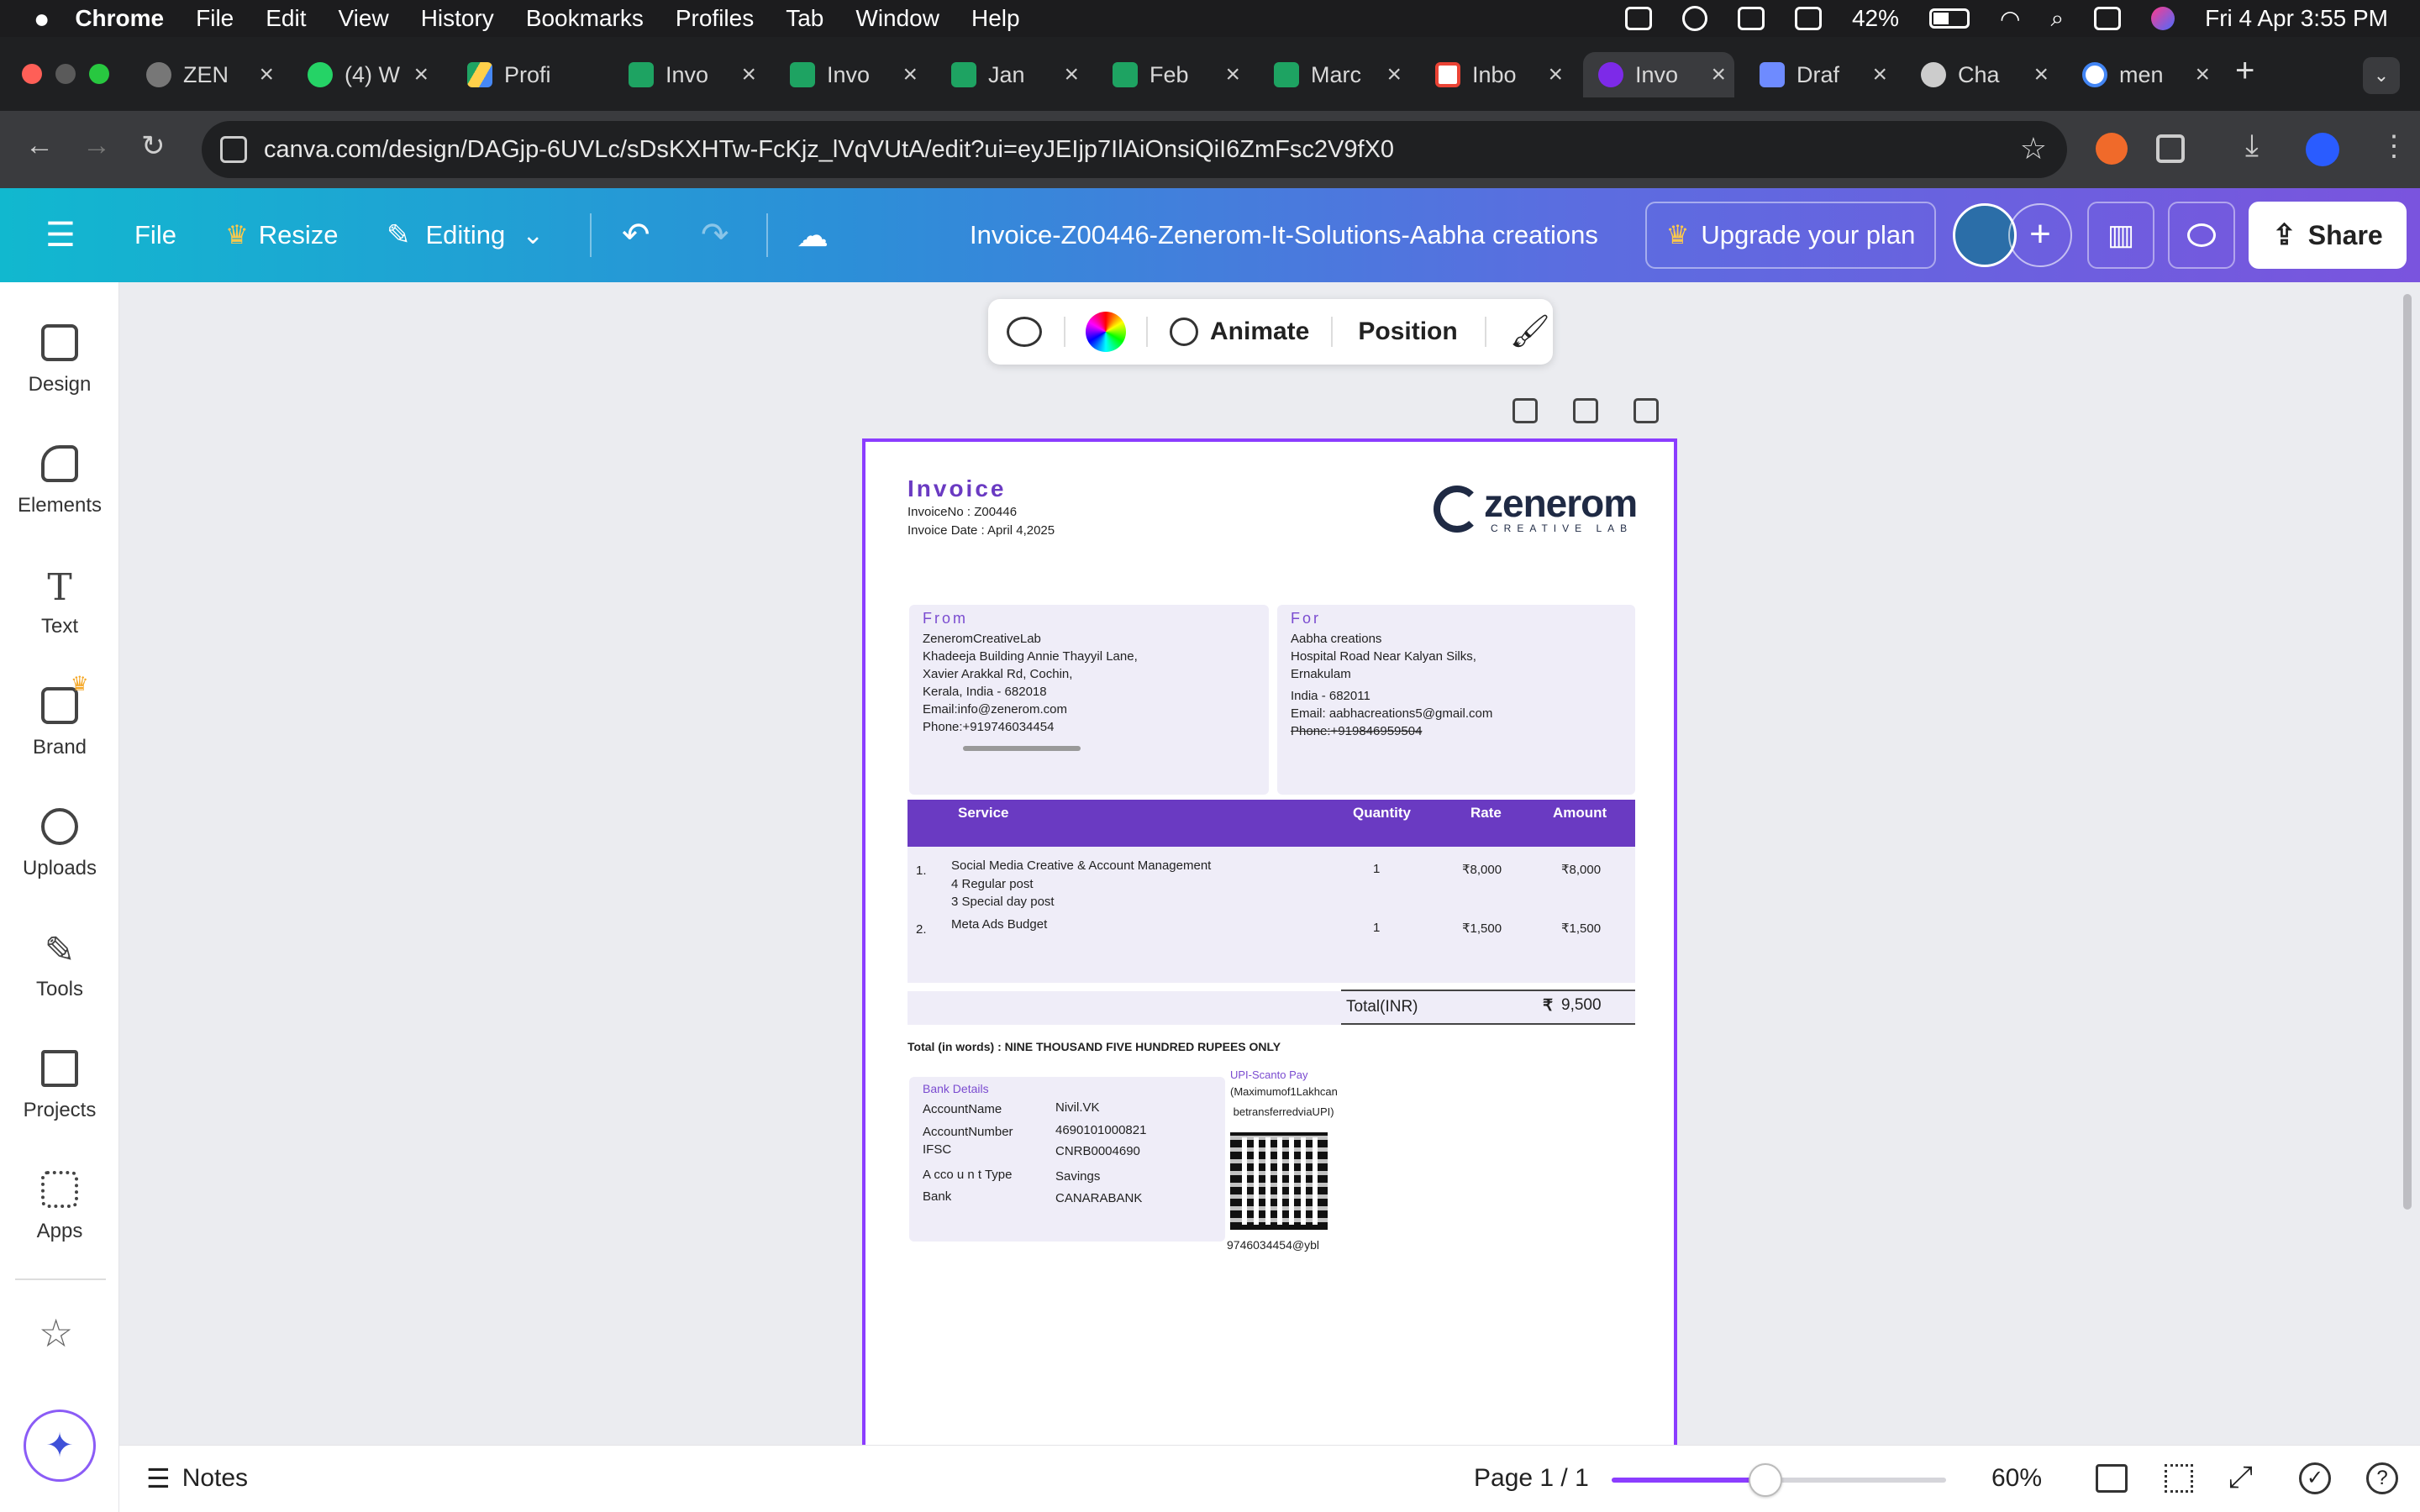  I want to click on rail-tools: ✎ Tools, so click(60, 965).